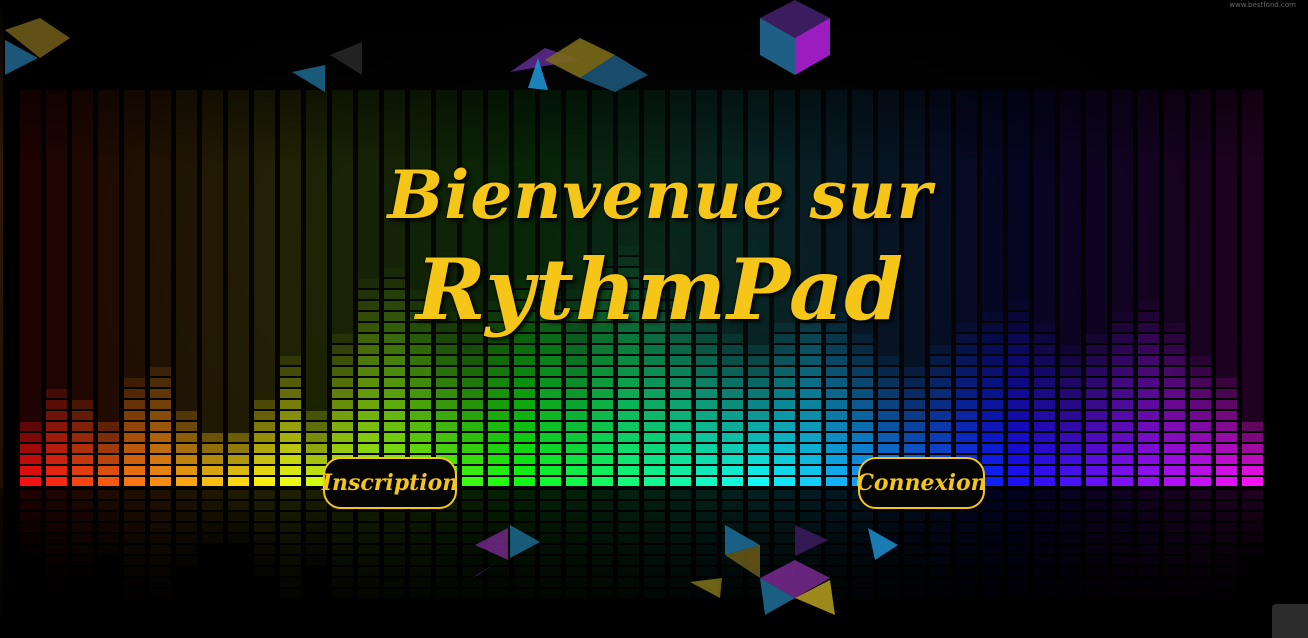 This screenshot has width=1308, height=638. I want to click on corner-widget, so click(1290, 621).